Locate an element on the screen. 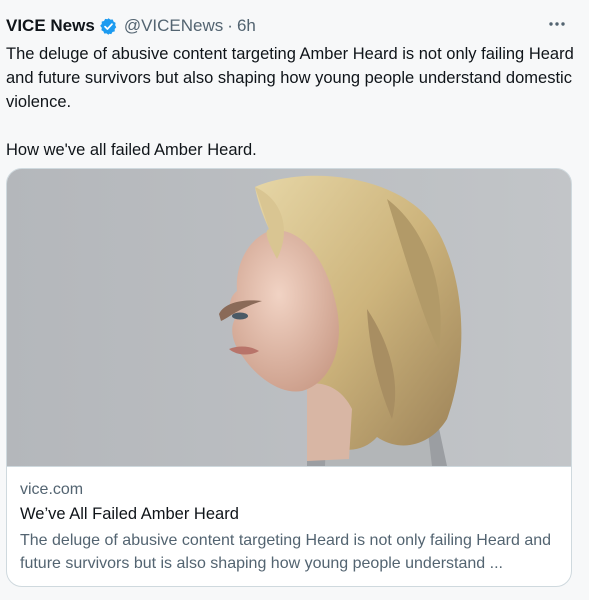 The width and height of the screenshot is (589, 600). tweet-header: VICE News @VICENews · 6h is located at coordinates (131, 26).